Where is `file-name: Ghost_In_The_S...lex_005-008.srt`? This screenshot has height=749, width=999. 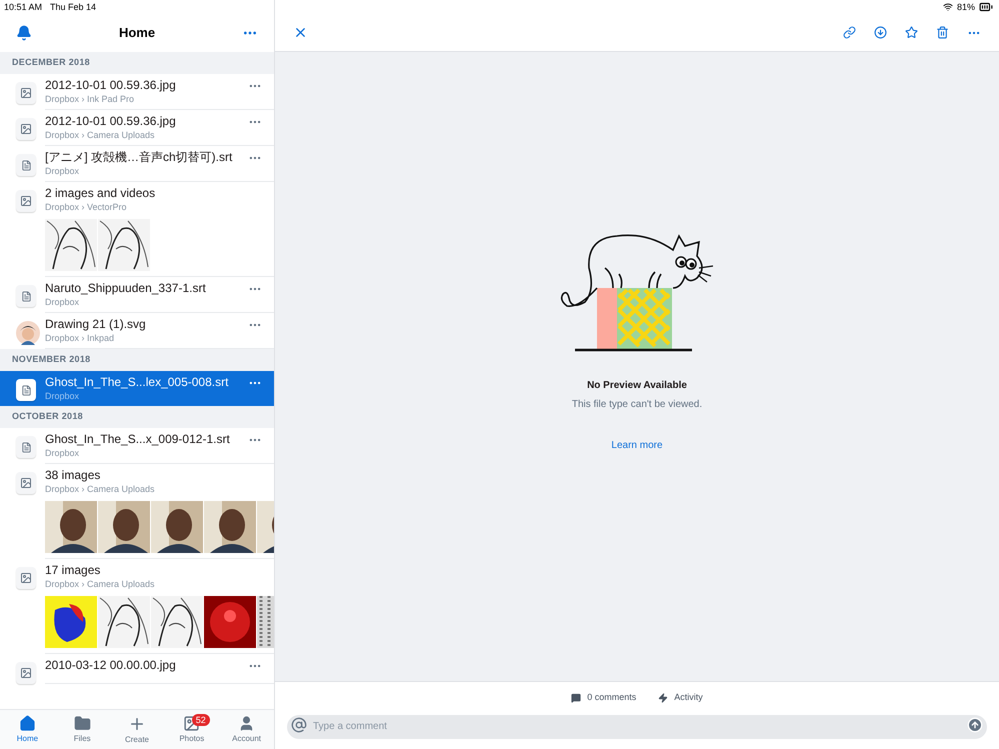
file-name: Ghost_In_The_S...lex_005-008.srt is located at coordinates (137, 382).